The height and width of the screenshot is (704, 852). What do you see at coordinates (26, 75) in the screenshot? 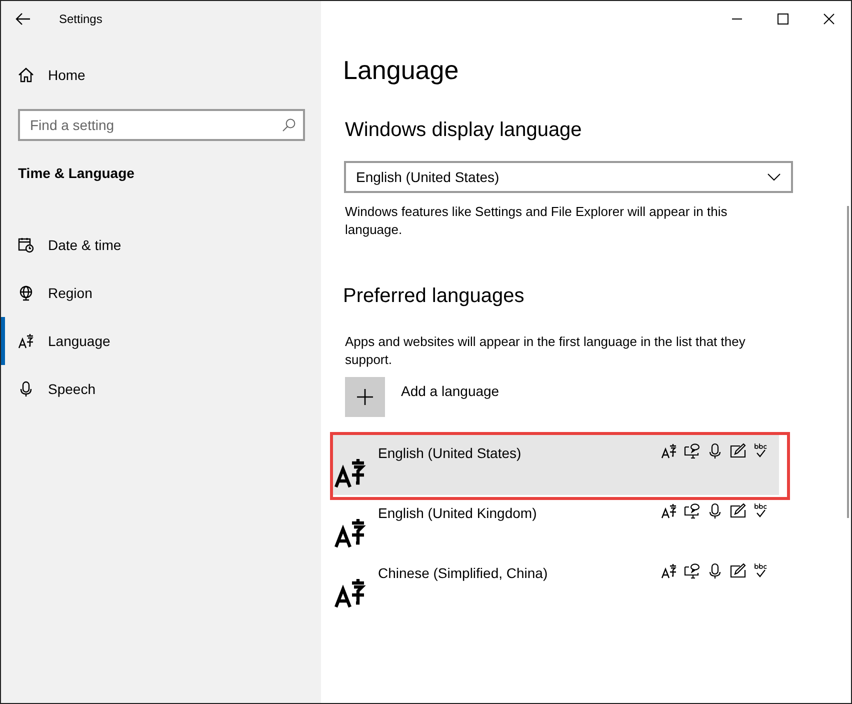
I see `home-icon` at bounding box center [26, 75].